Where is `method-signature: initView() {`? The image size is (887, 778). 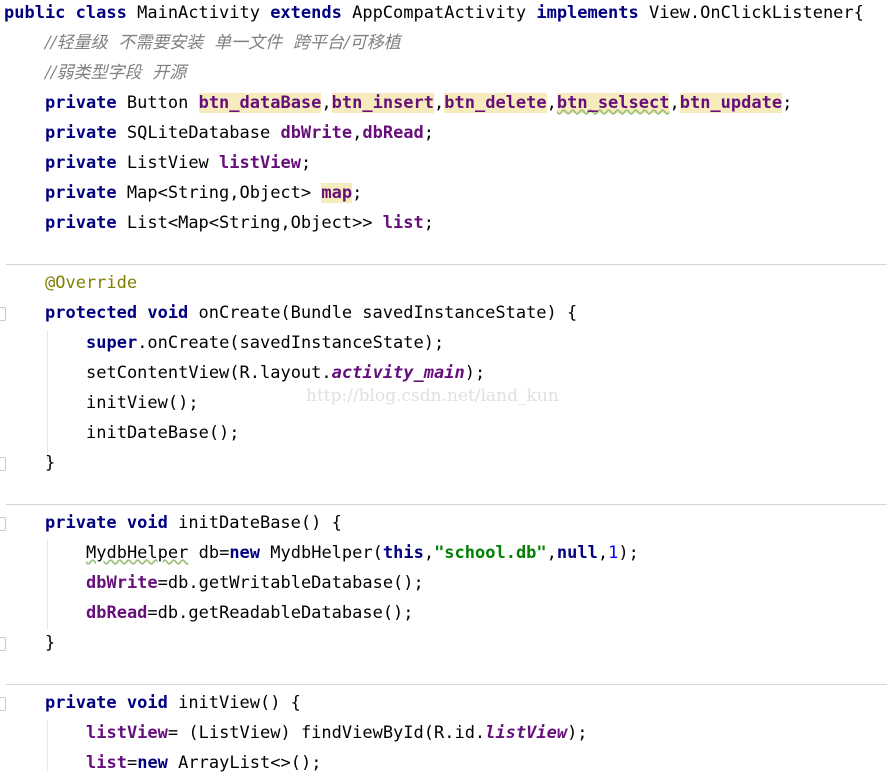 method-signature: initView() { is located at coordinates (239, 703).